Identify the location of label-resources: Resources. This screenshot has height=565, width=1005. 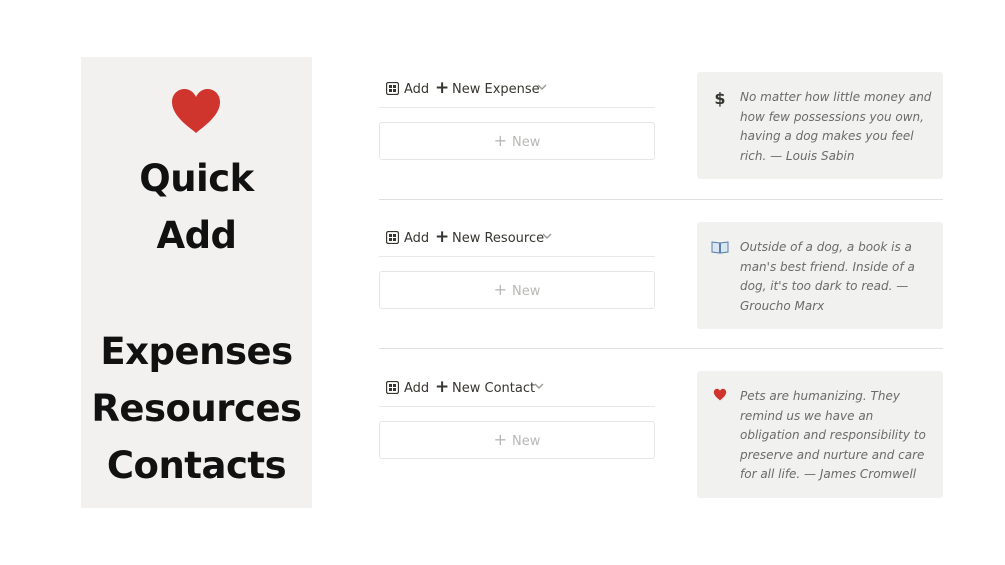
(196, 408).